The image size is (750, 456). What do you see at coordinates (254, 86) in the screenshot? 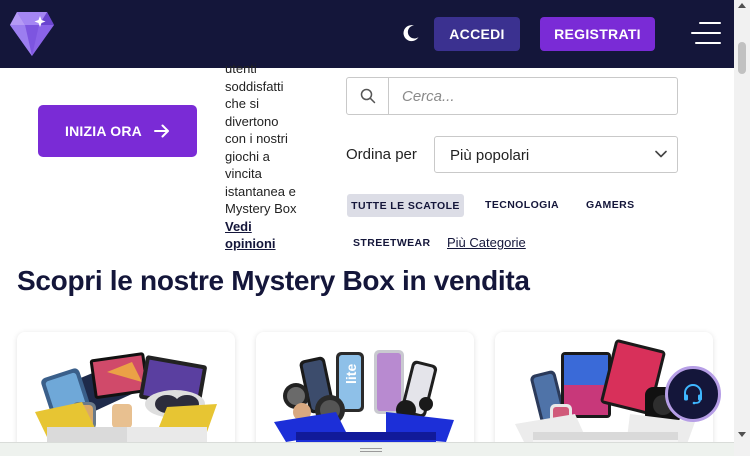
I see `blurb-line: soddisfatti` at bounding box center [254, 86].